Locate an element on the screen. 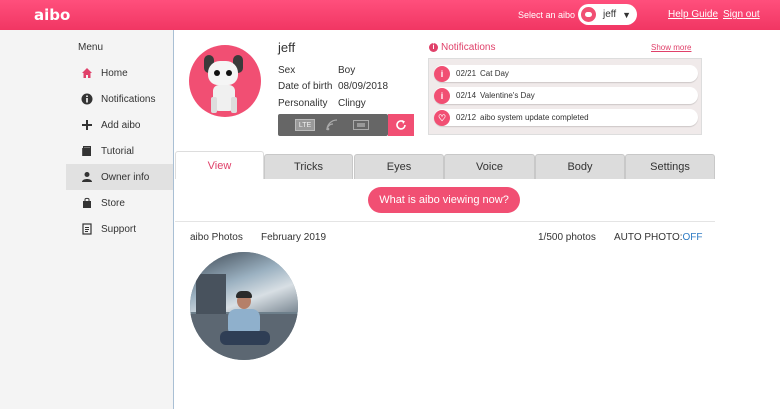  sidebar-item-add-aibo: Add aibo is located at coordinates (119, 125).